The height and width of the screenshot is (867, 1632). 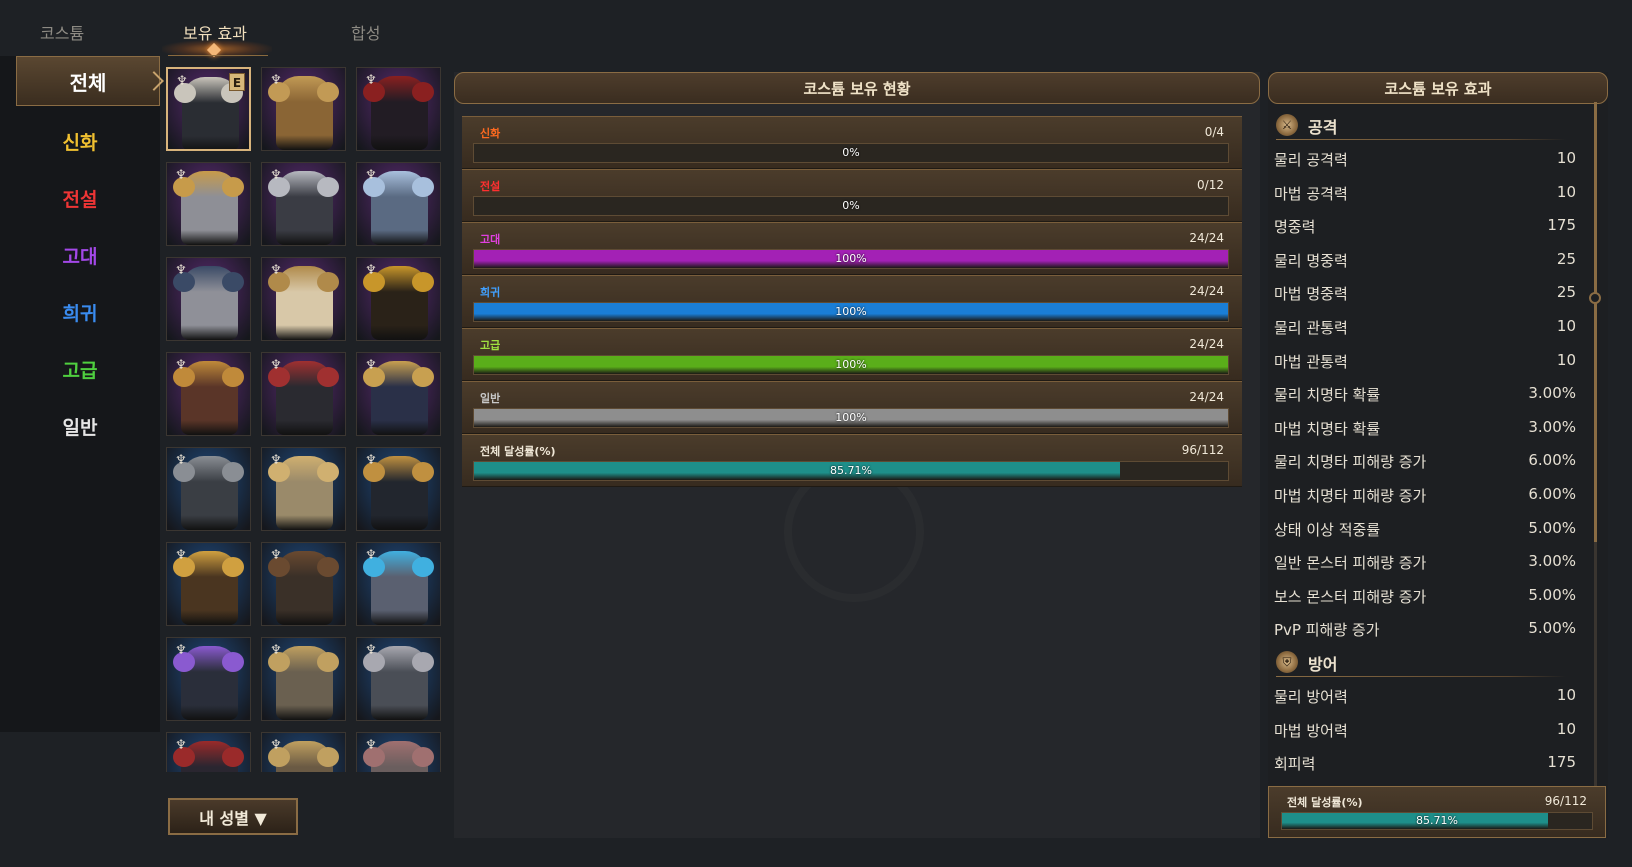 What do you see at coordinates (1327, 529) in the screenshot?
I see `stat-name: 상태 이상 적중률` at bounding box center [1327, 529].